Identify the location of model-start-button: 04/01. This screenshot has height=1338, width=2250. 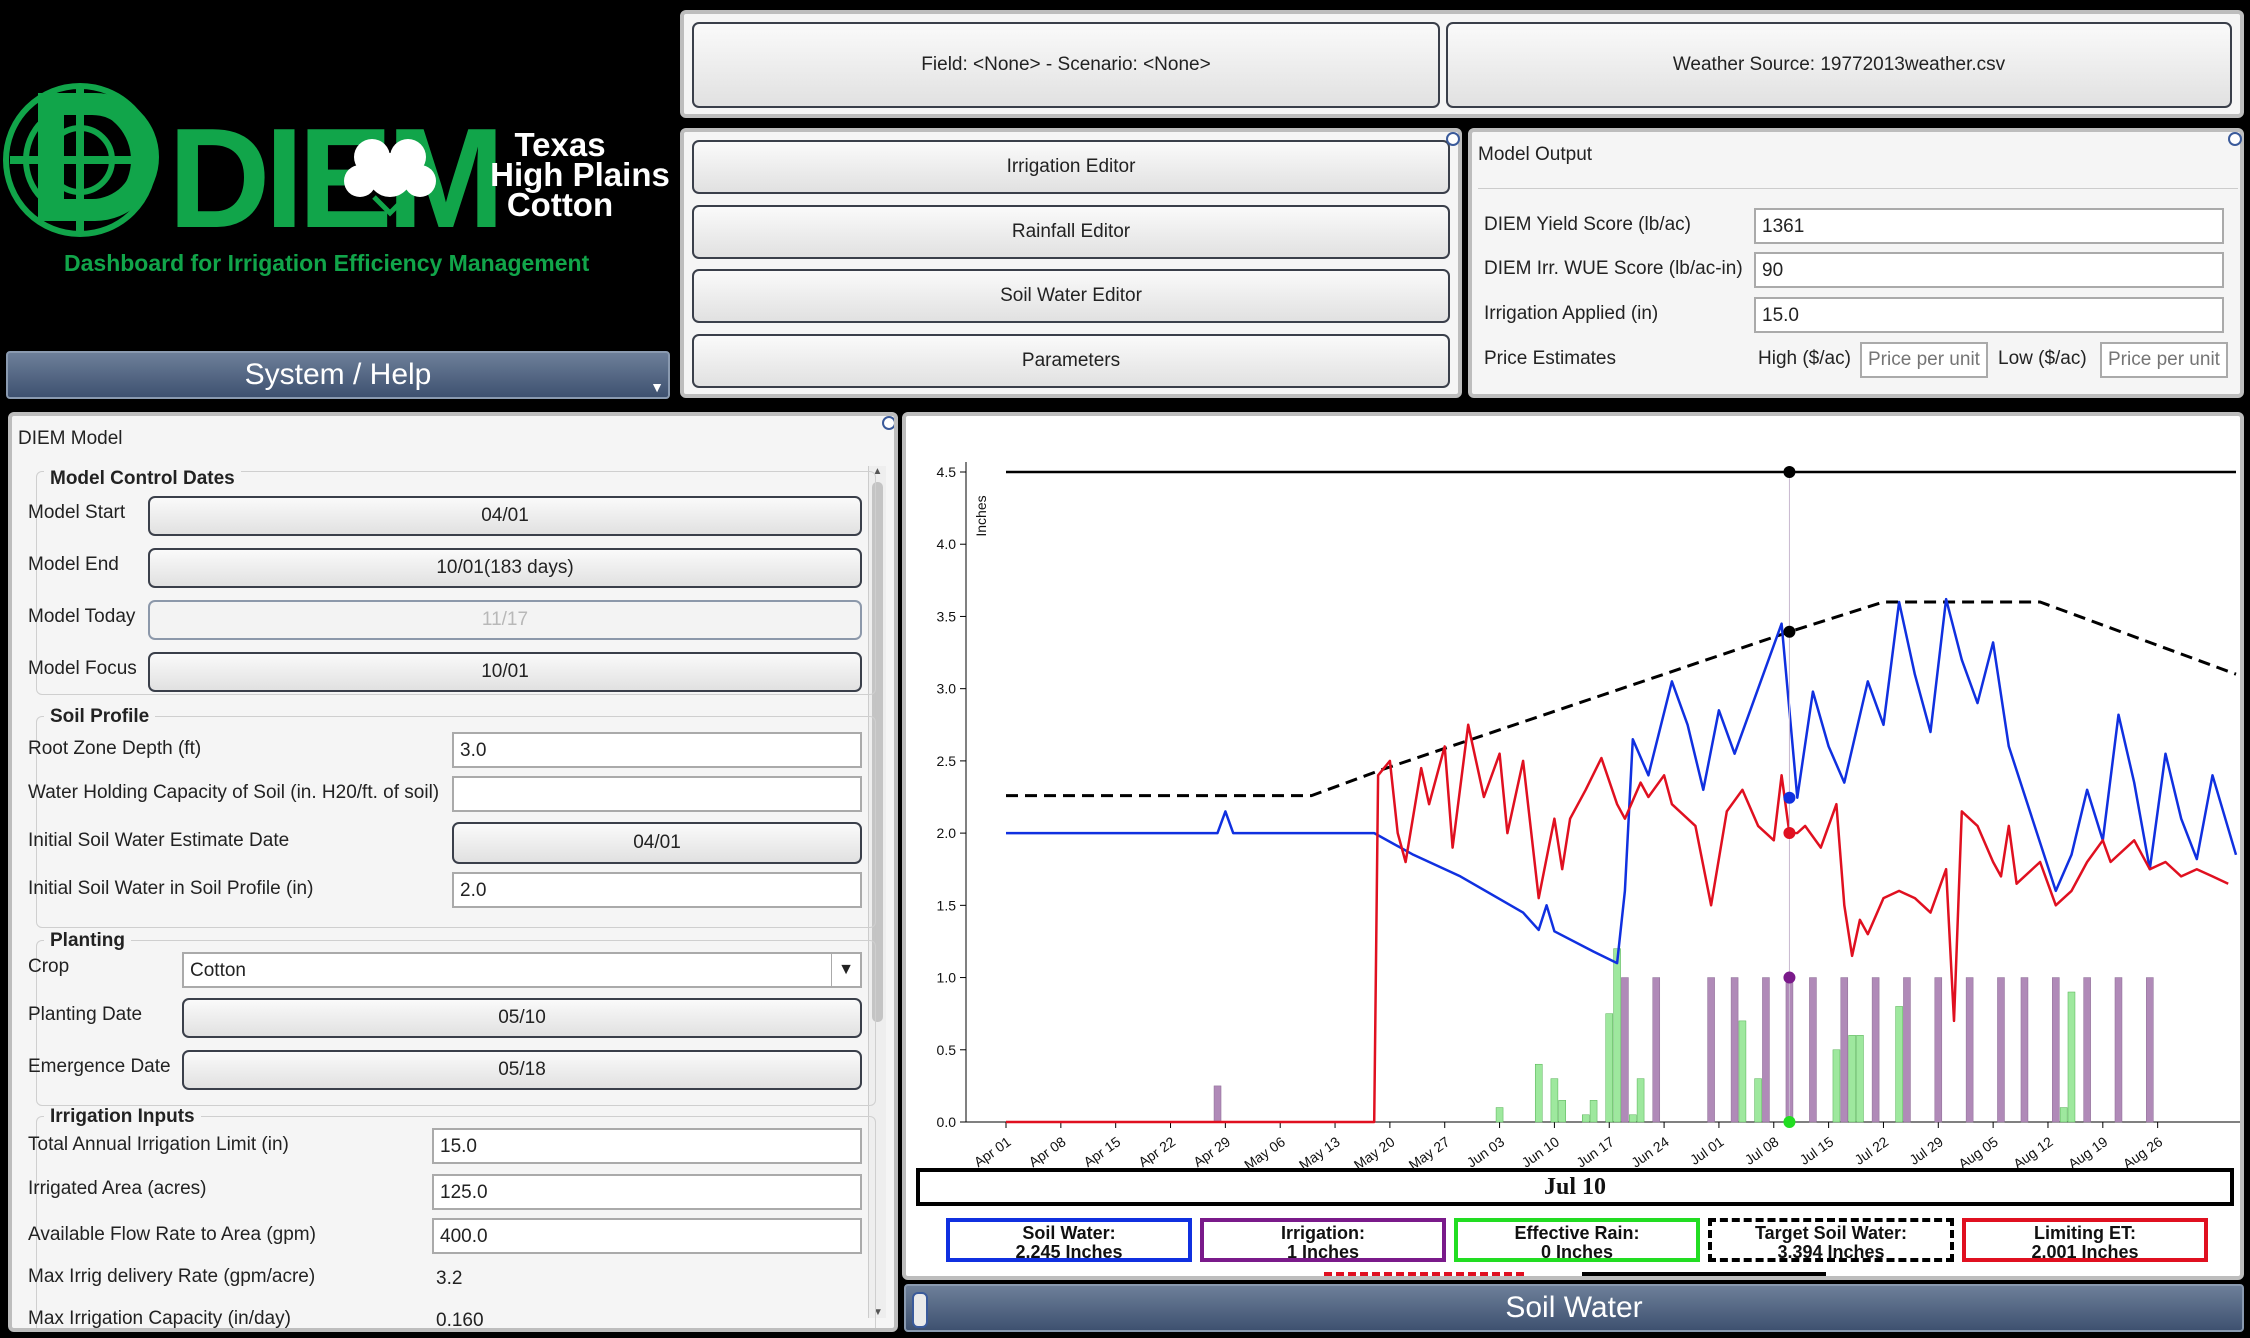
(505, 516).